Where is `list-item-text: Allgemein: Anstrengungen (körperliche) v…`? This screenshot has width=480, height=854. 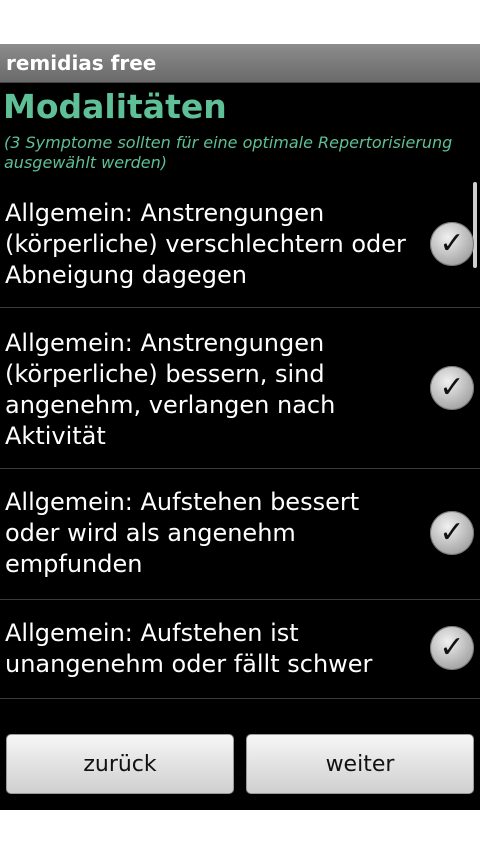 list-item-text: Allgemein: Anstrengungen (körperliche) v… is located at coordinates (205, 244).